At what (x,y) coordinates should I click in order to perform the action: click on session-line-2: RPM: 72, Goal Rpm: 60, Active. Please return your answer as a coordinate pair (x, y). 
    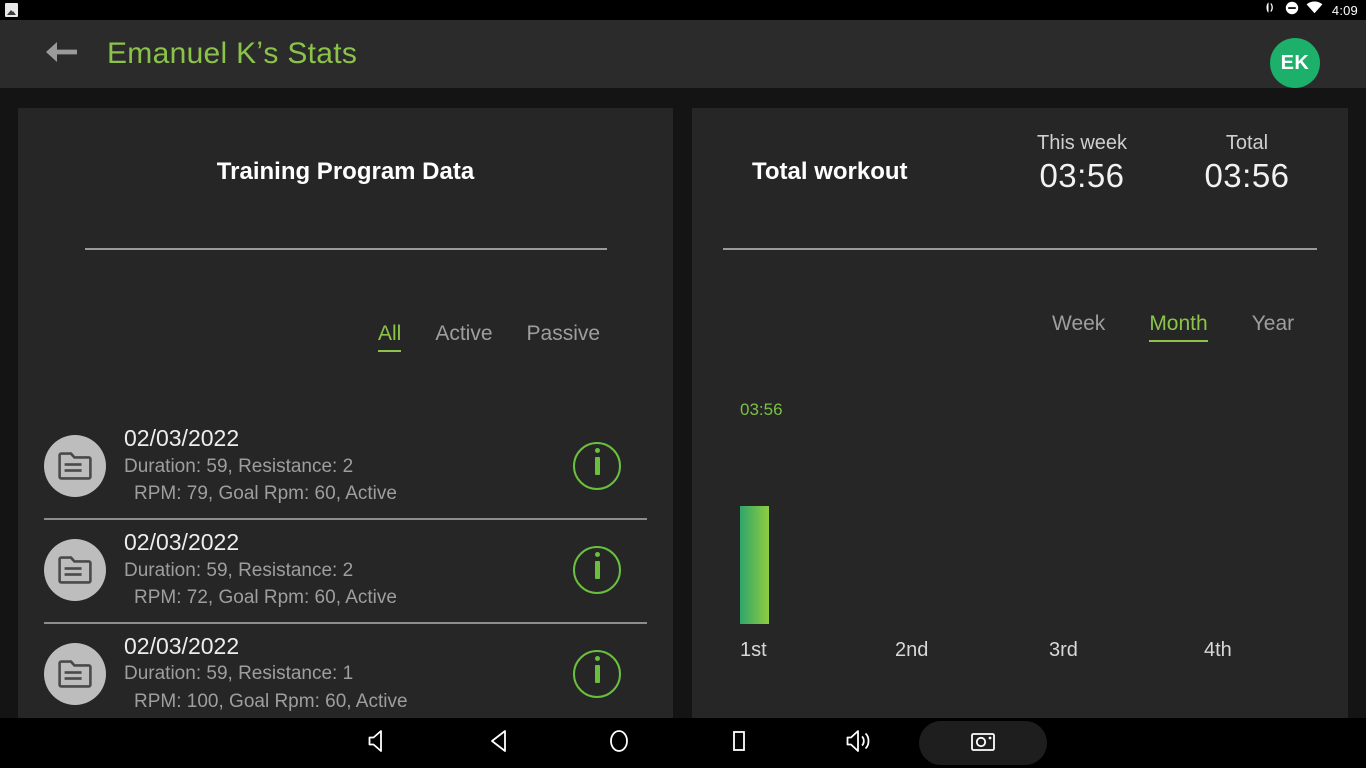
    Looking at the image, I should click on (265, 598).